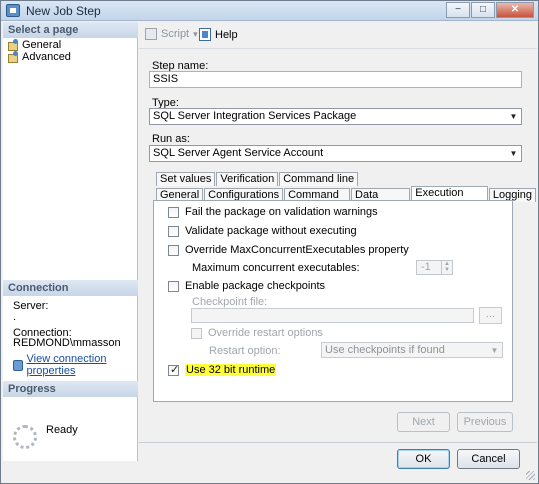  Describe the element at coordinates (173, 369) in the screenshot. I see `use-32bit-checkbox` at that location.